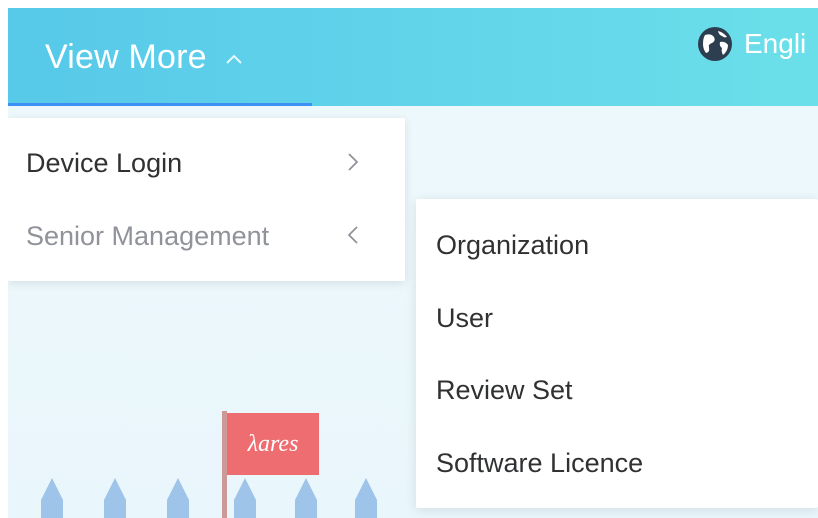 The image size is (818, 518). I want to click on flag-text: λares, so click(273, 443).